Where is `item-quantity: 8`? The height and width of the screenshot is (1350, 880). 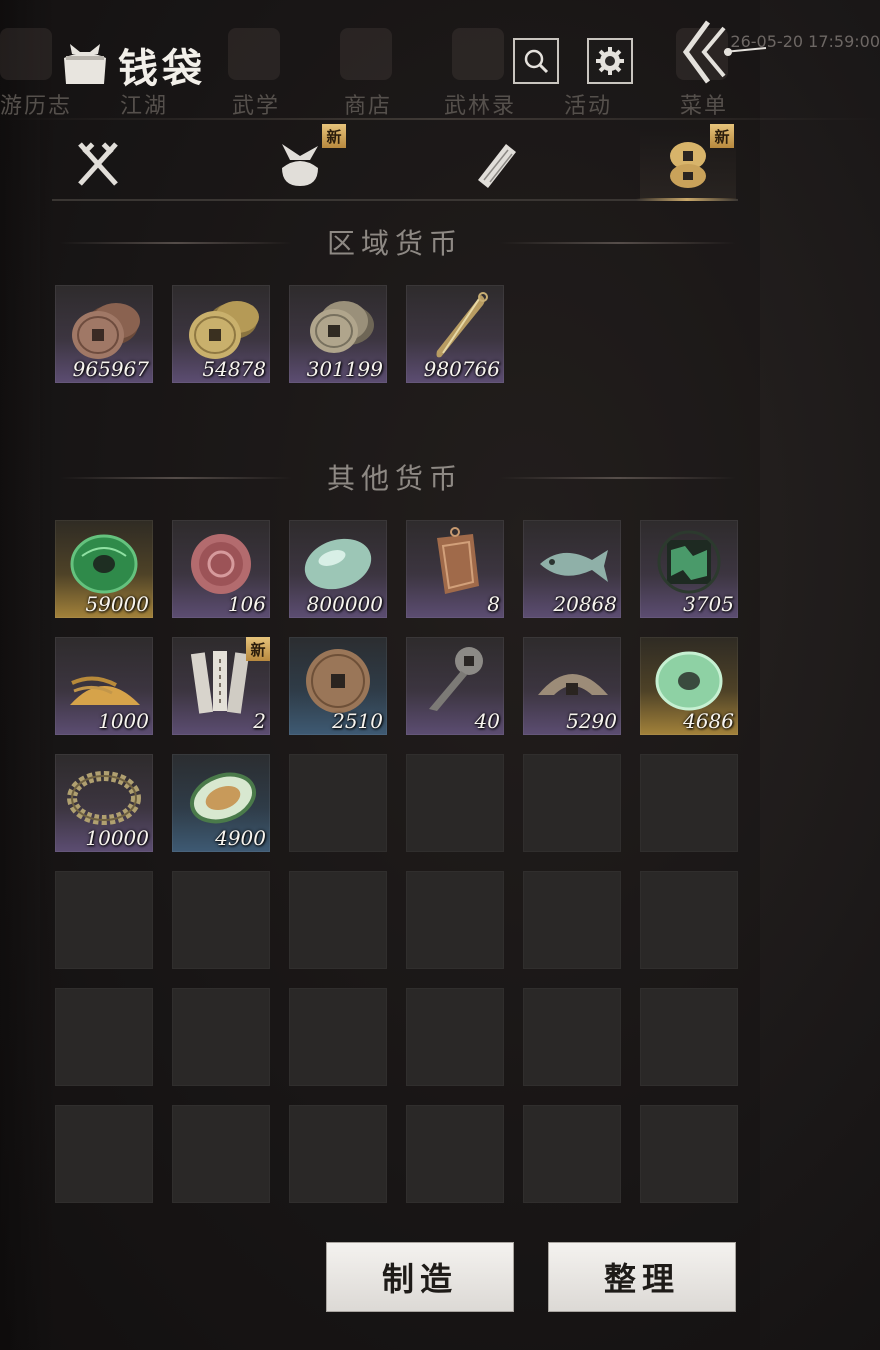
item-quantity: 8 is located at coordinates (493, 604).